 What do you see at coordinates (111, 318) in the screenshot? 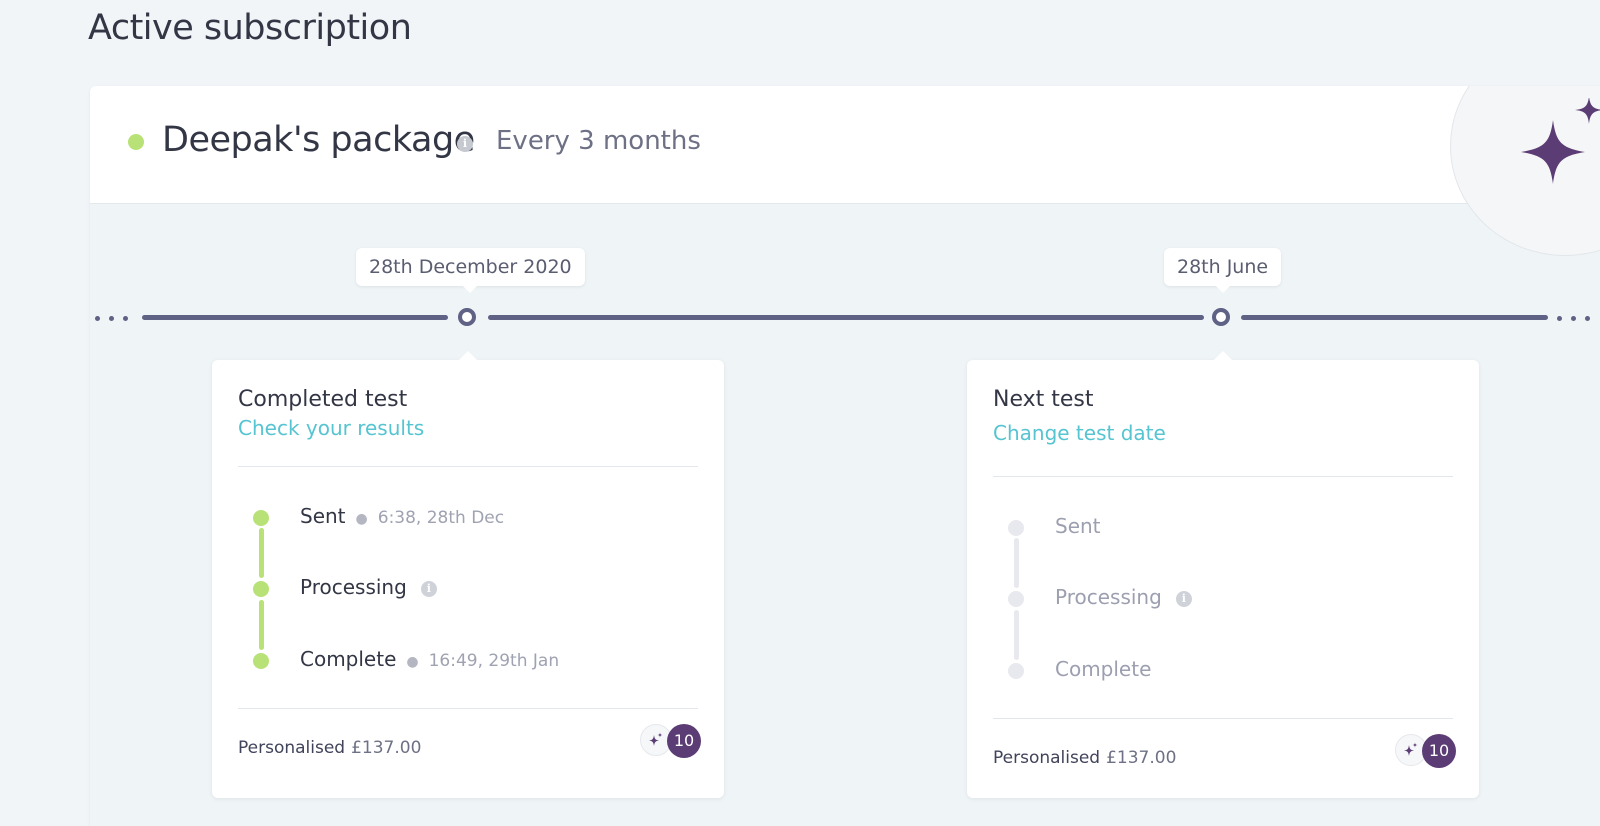
I see `timeline-start-dots` at bounding box center [111, 318].